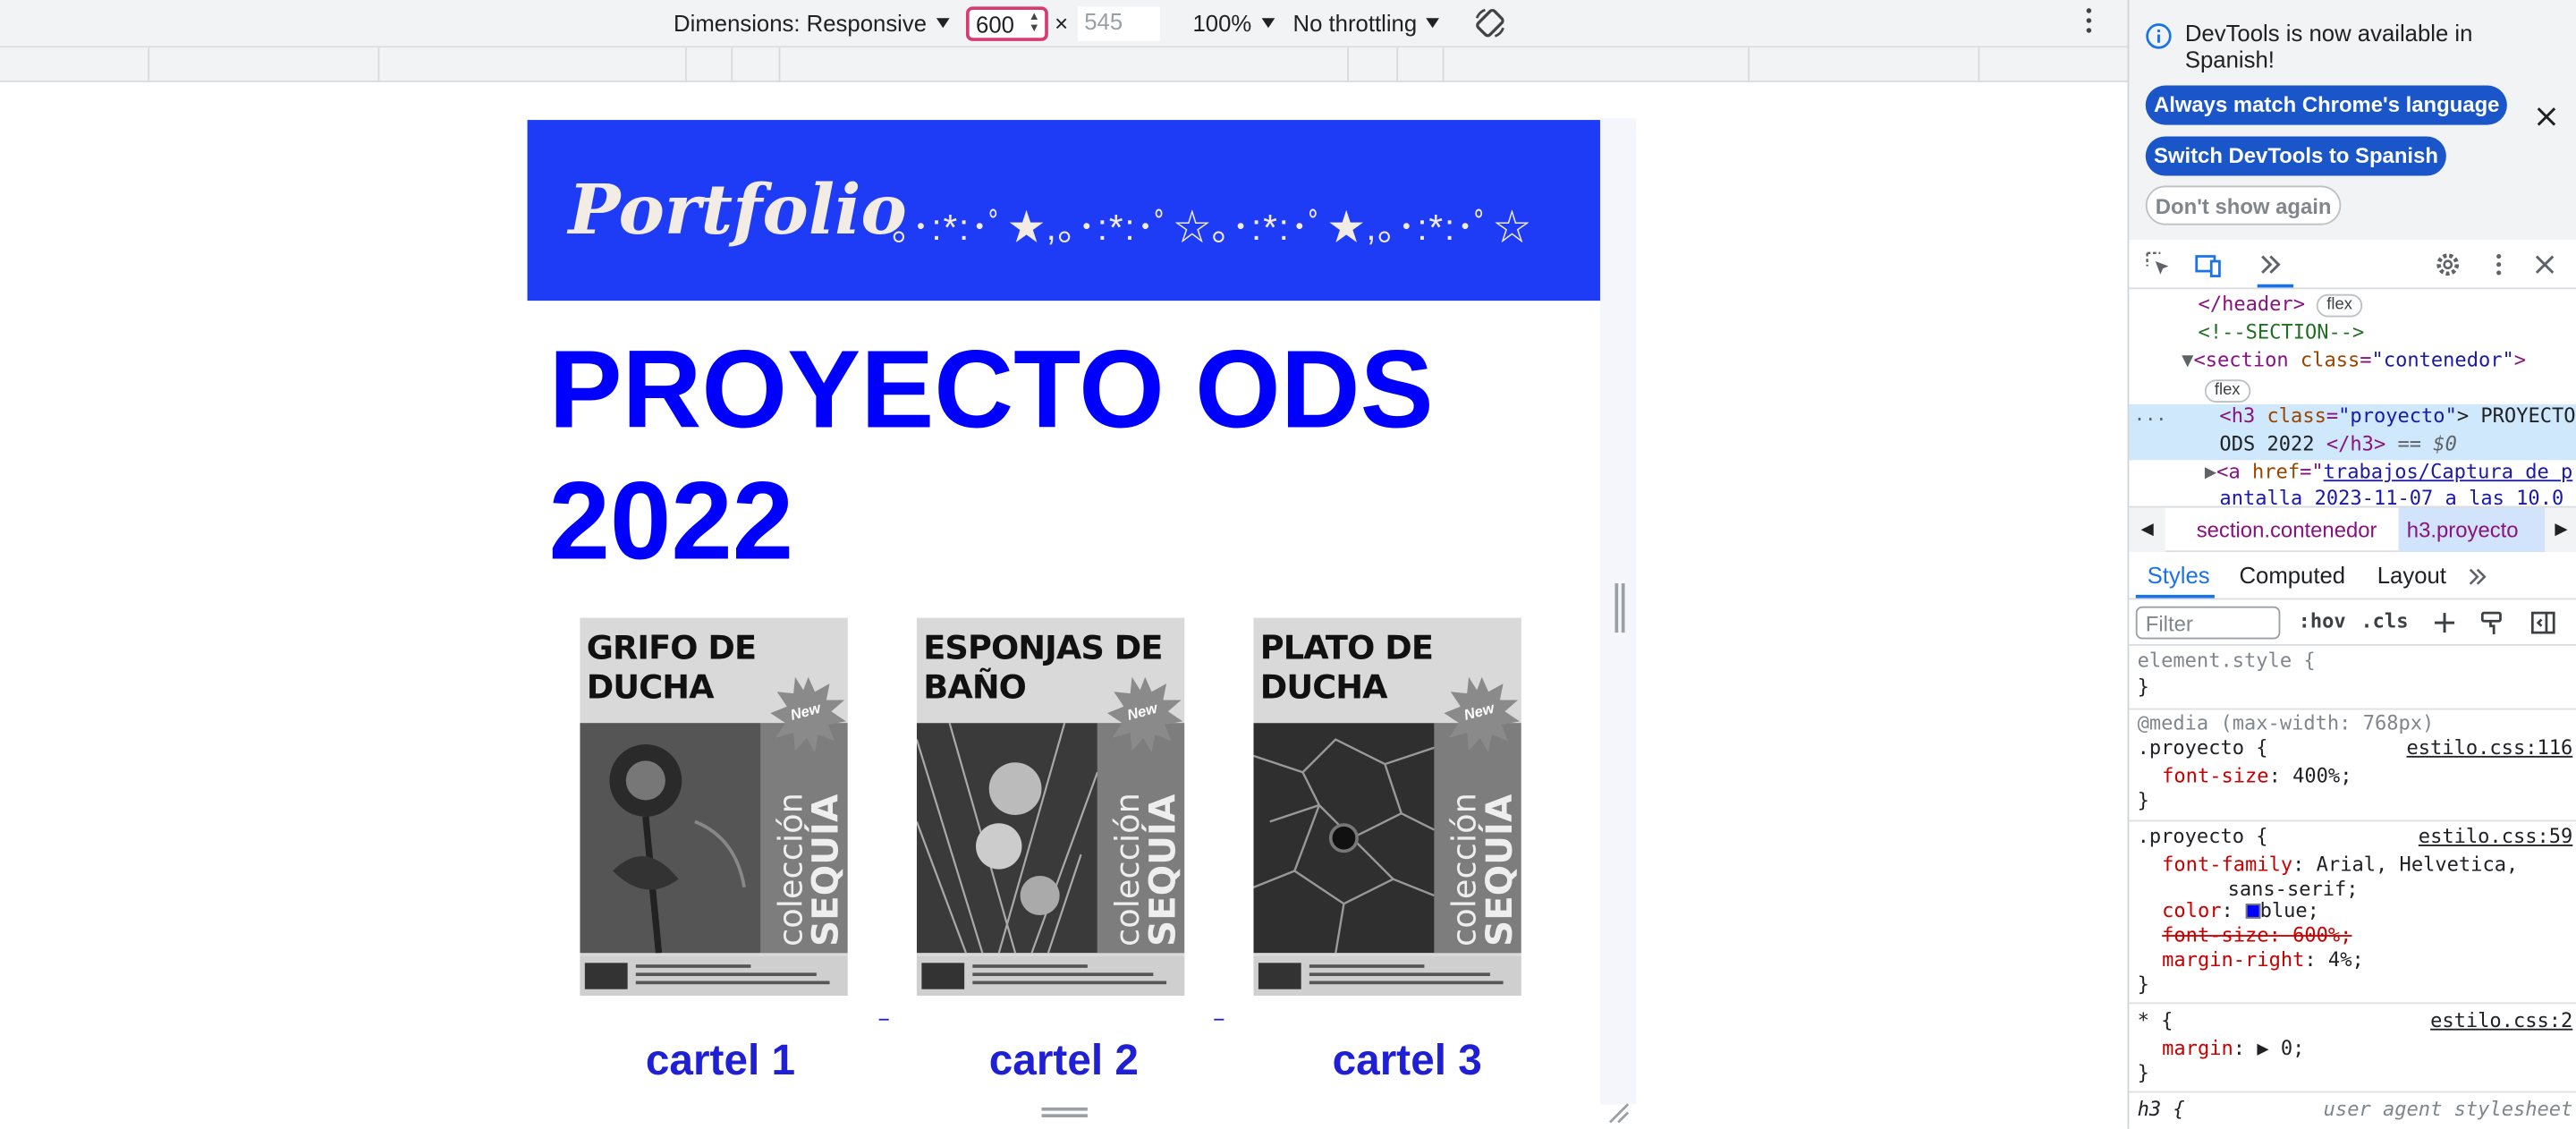 This screenshot has width=2576, height=1129. I want to click on styles-subtabs: Styles Computed Layout, so click(2352, 576).